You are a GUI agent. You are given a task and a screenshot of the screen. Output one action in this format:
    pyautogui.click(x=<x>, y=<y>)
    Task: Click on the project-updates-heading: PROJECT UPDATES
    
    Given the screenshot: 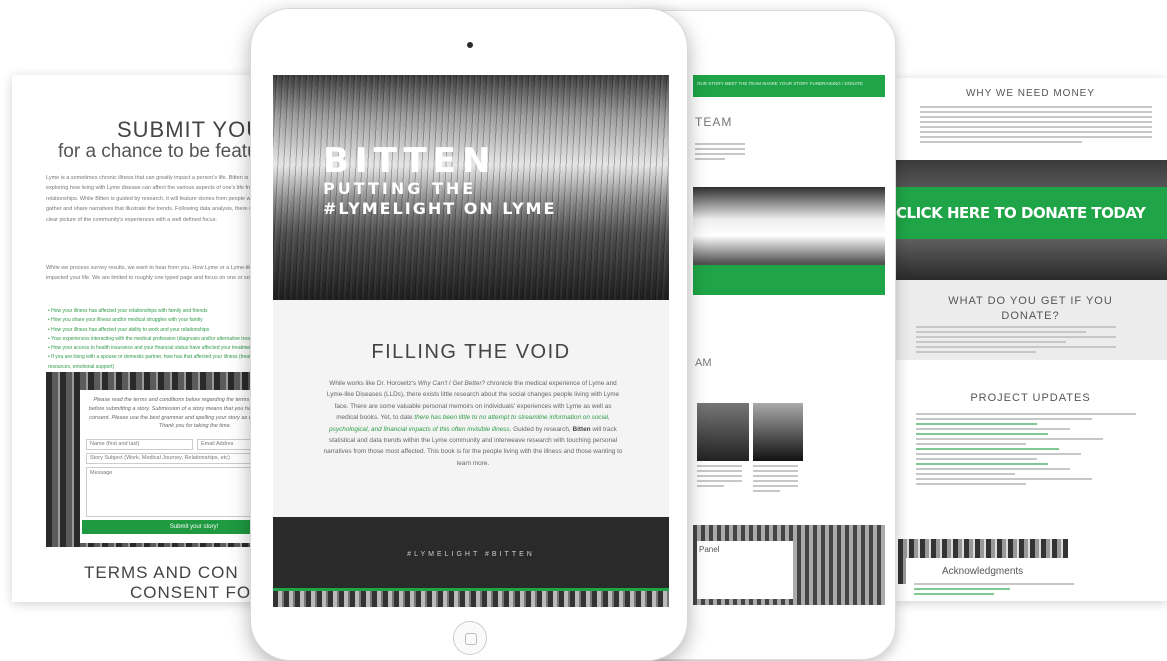 What is the action you would take?
    pyautogui.click(x=1030, y=398)
    